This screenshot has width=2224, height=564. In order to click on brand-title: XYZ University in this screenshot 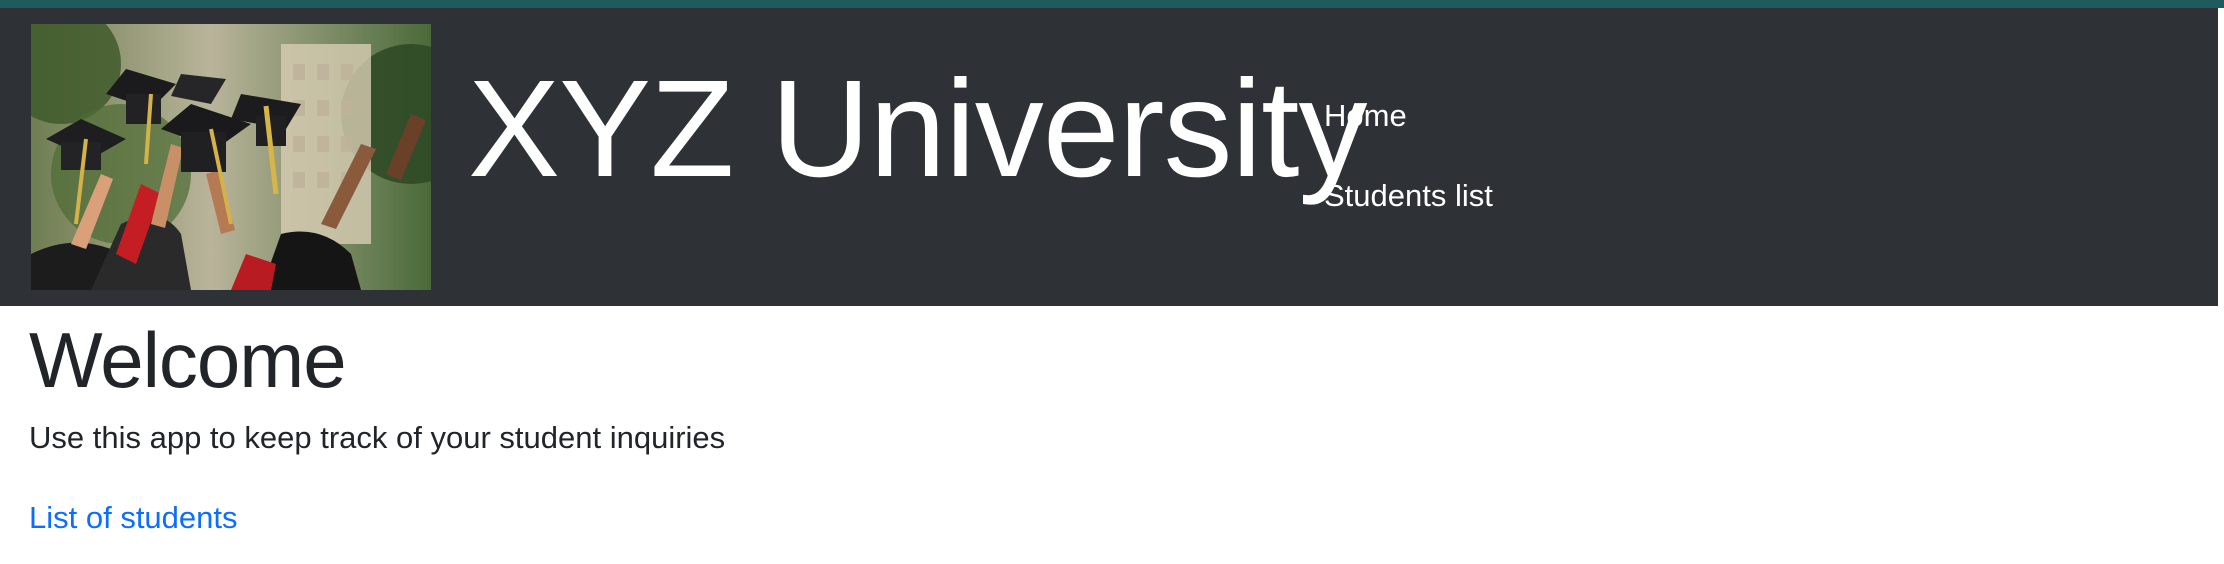, I will do `click(917, 129)`.